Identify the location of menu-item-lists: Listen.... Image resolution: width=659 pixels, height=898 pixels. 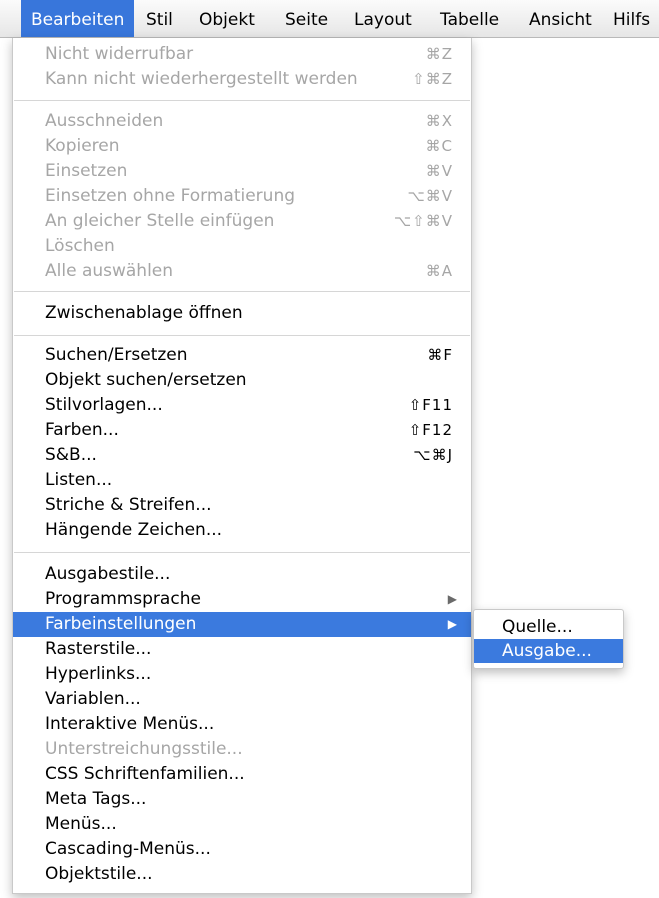
(242, 480).